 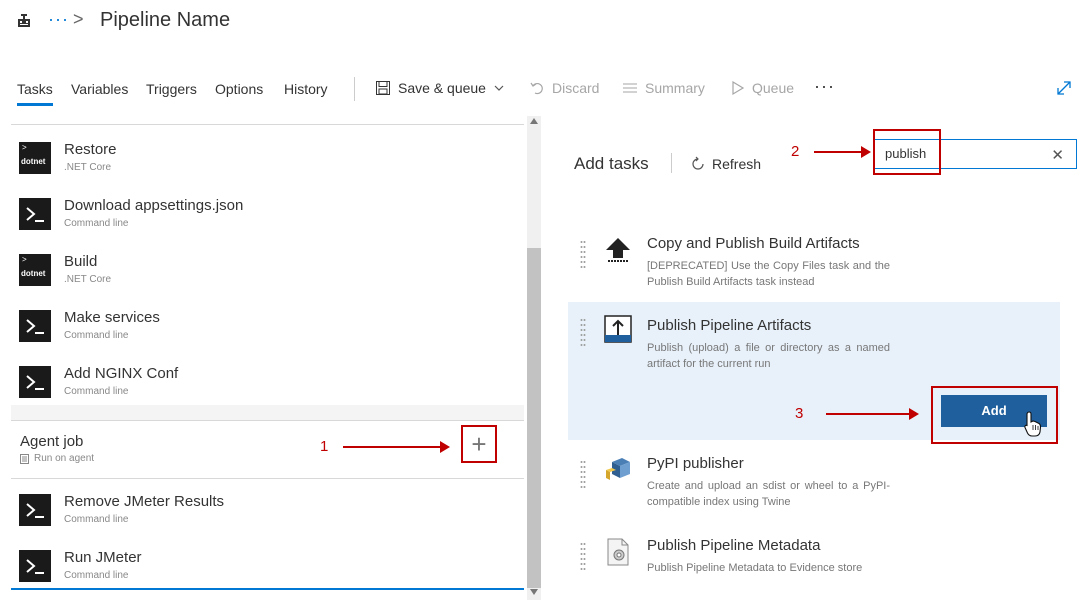 I want to click on refresh-button: Refresh, so click(x=725, y=164).